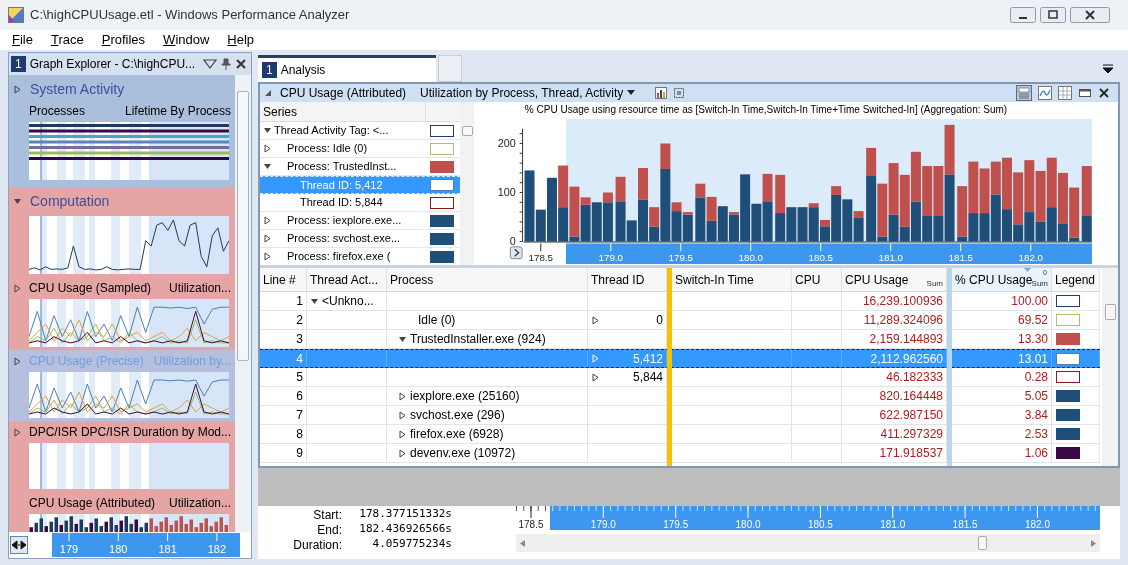  I want to click on graph-and-table-icon, so click(1024, 93).